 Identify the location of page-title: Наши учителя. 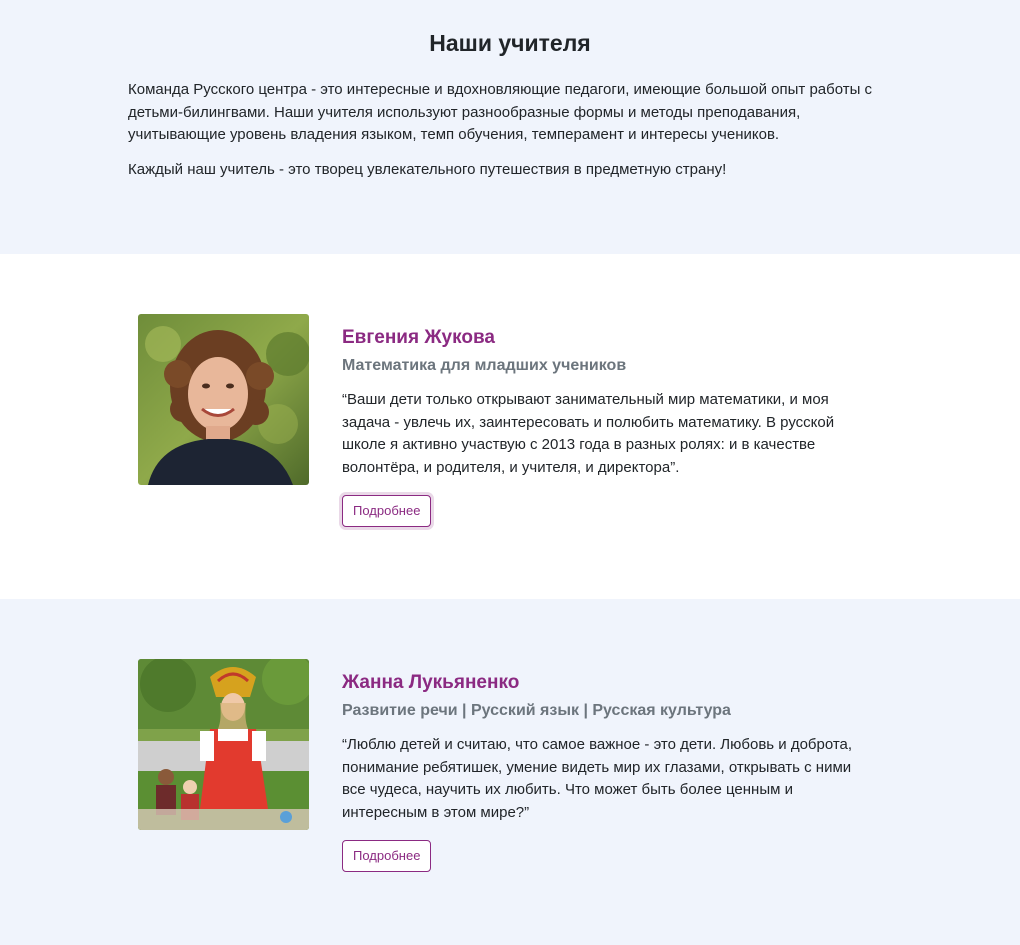
(510, 43).